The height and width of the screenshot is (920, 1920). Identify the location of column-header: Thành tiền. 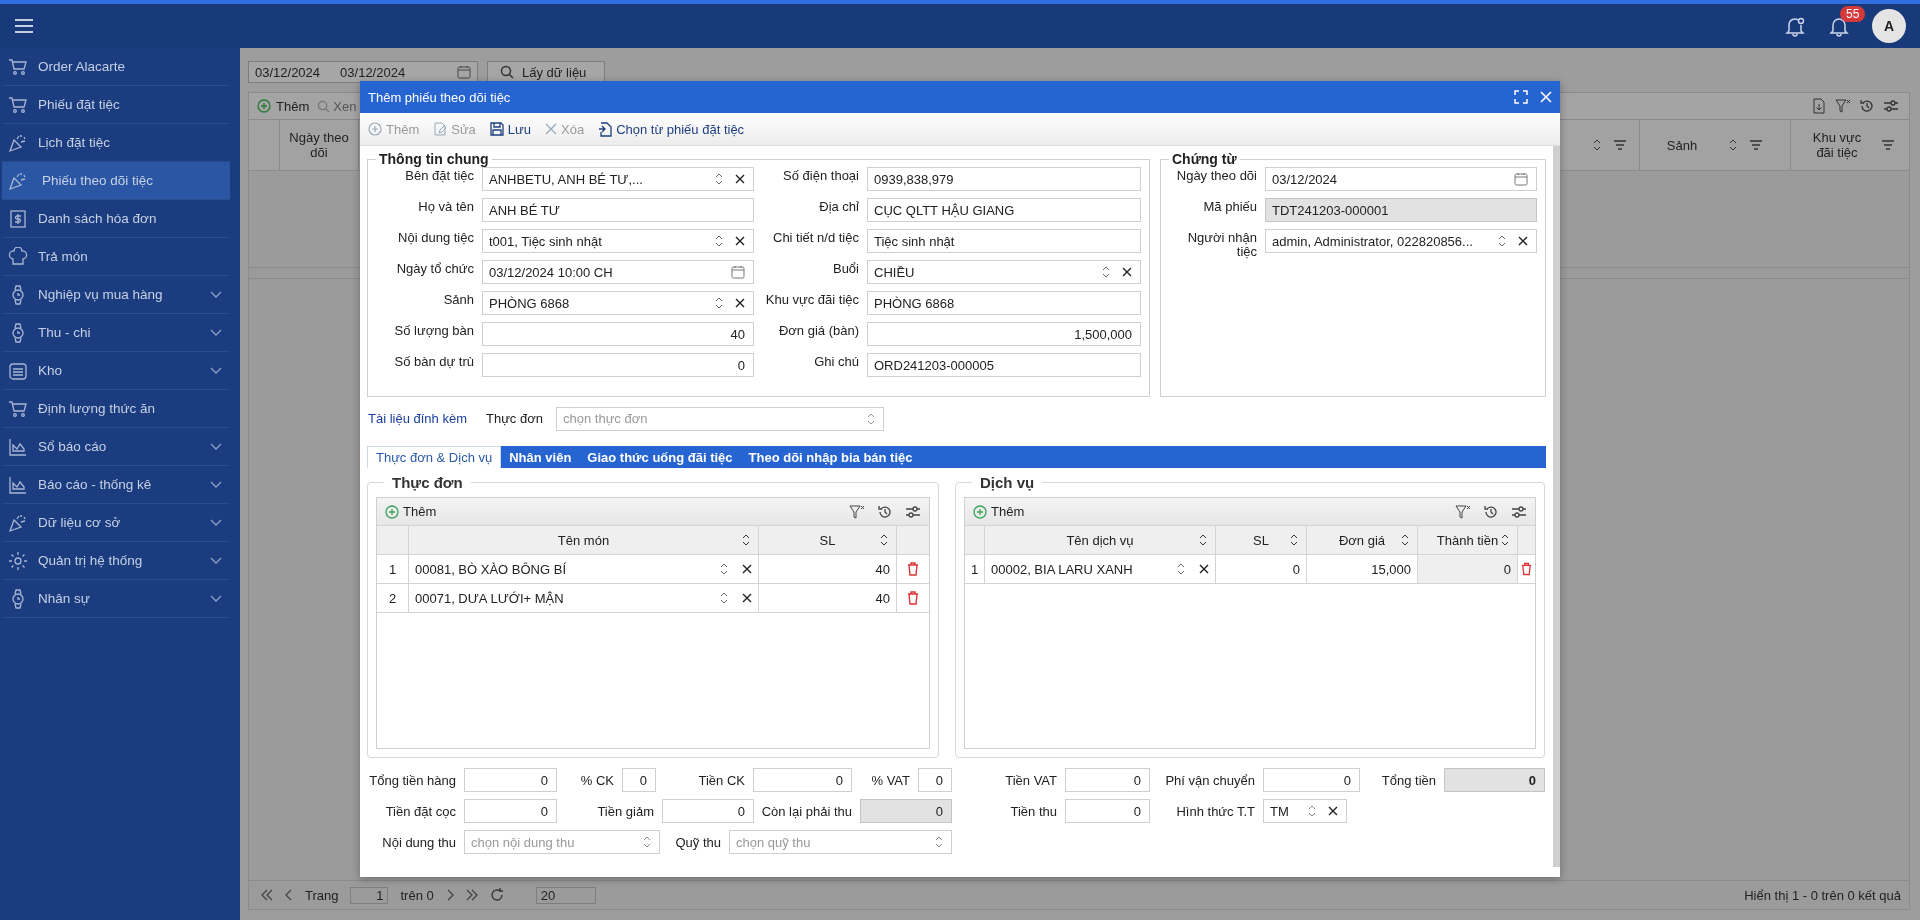
(1467, 540).